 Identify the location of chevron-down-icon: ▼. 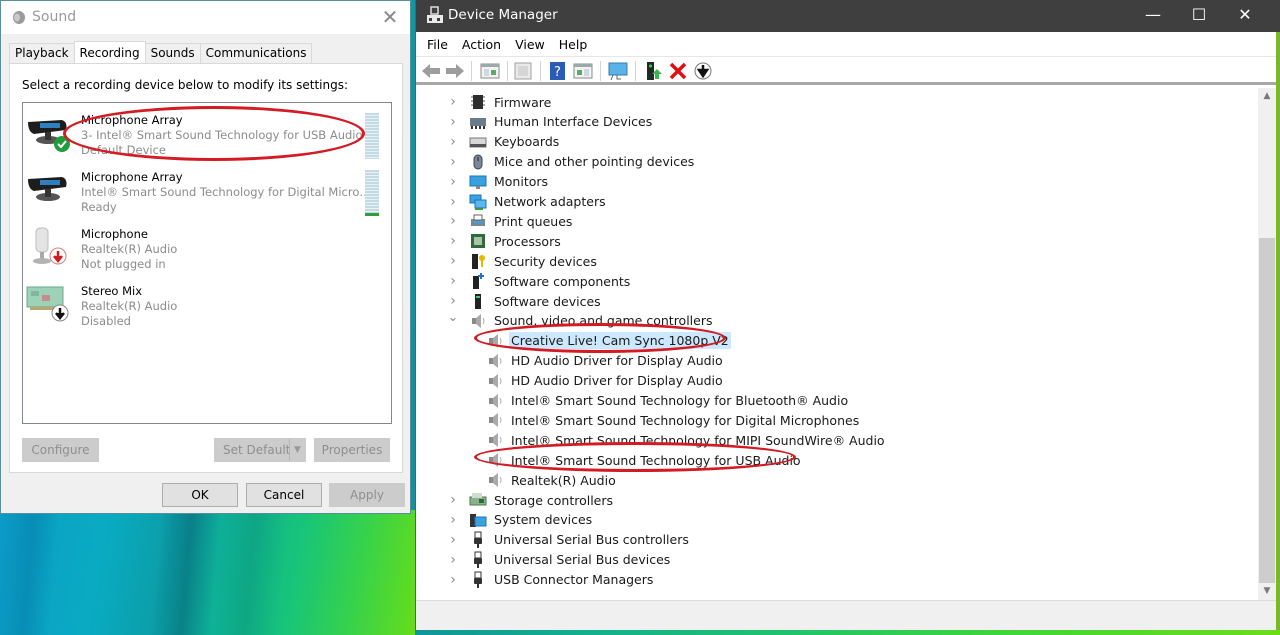
(297, 450).